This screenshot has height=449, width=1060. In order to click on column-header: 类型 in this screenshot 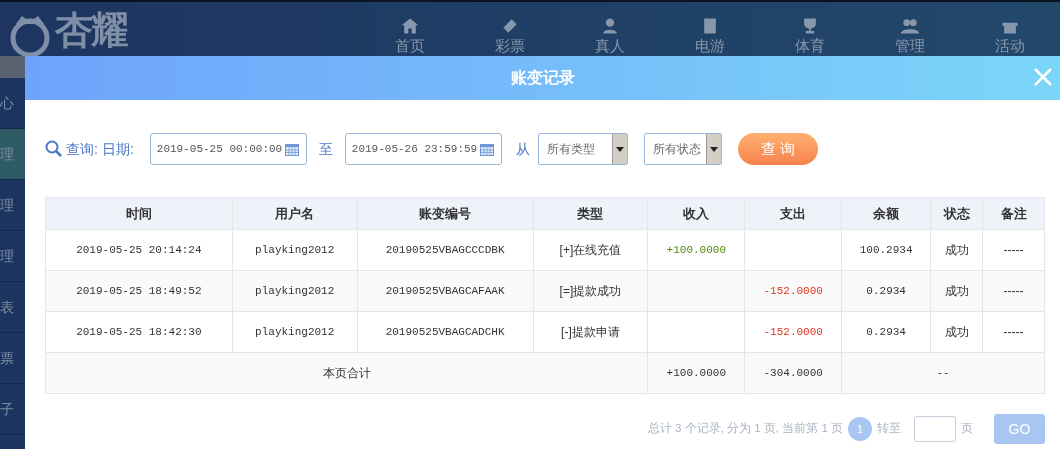, I will do `click(590, 213)`.